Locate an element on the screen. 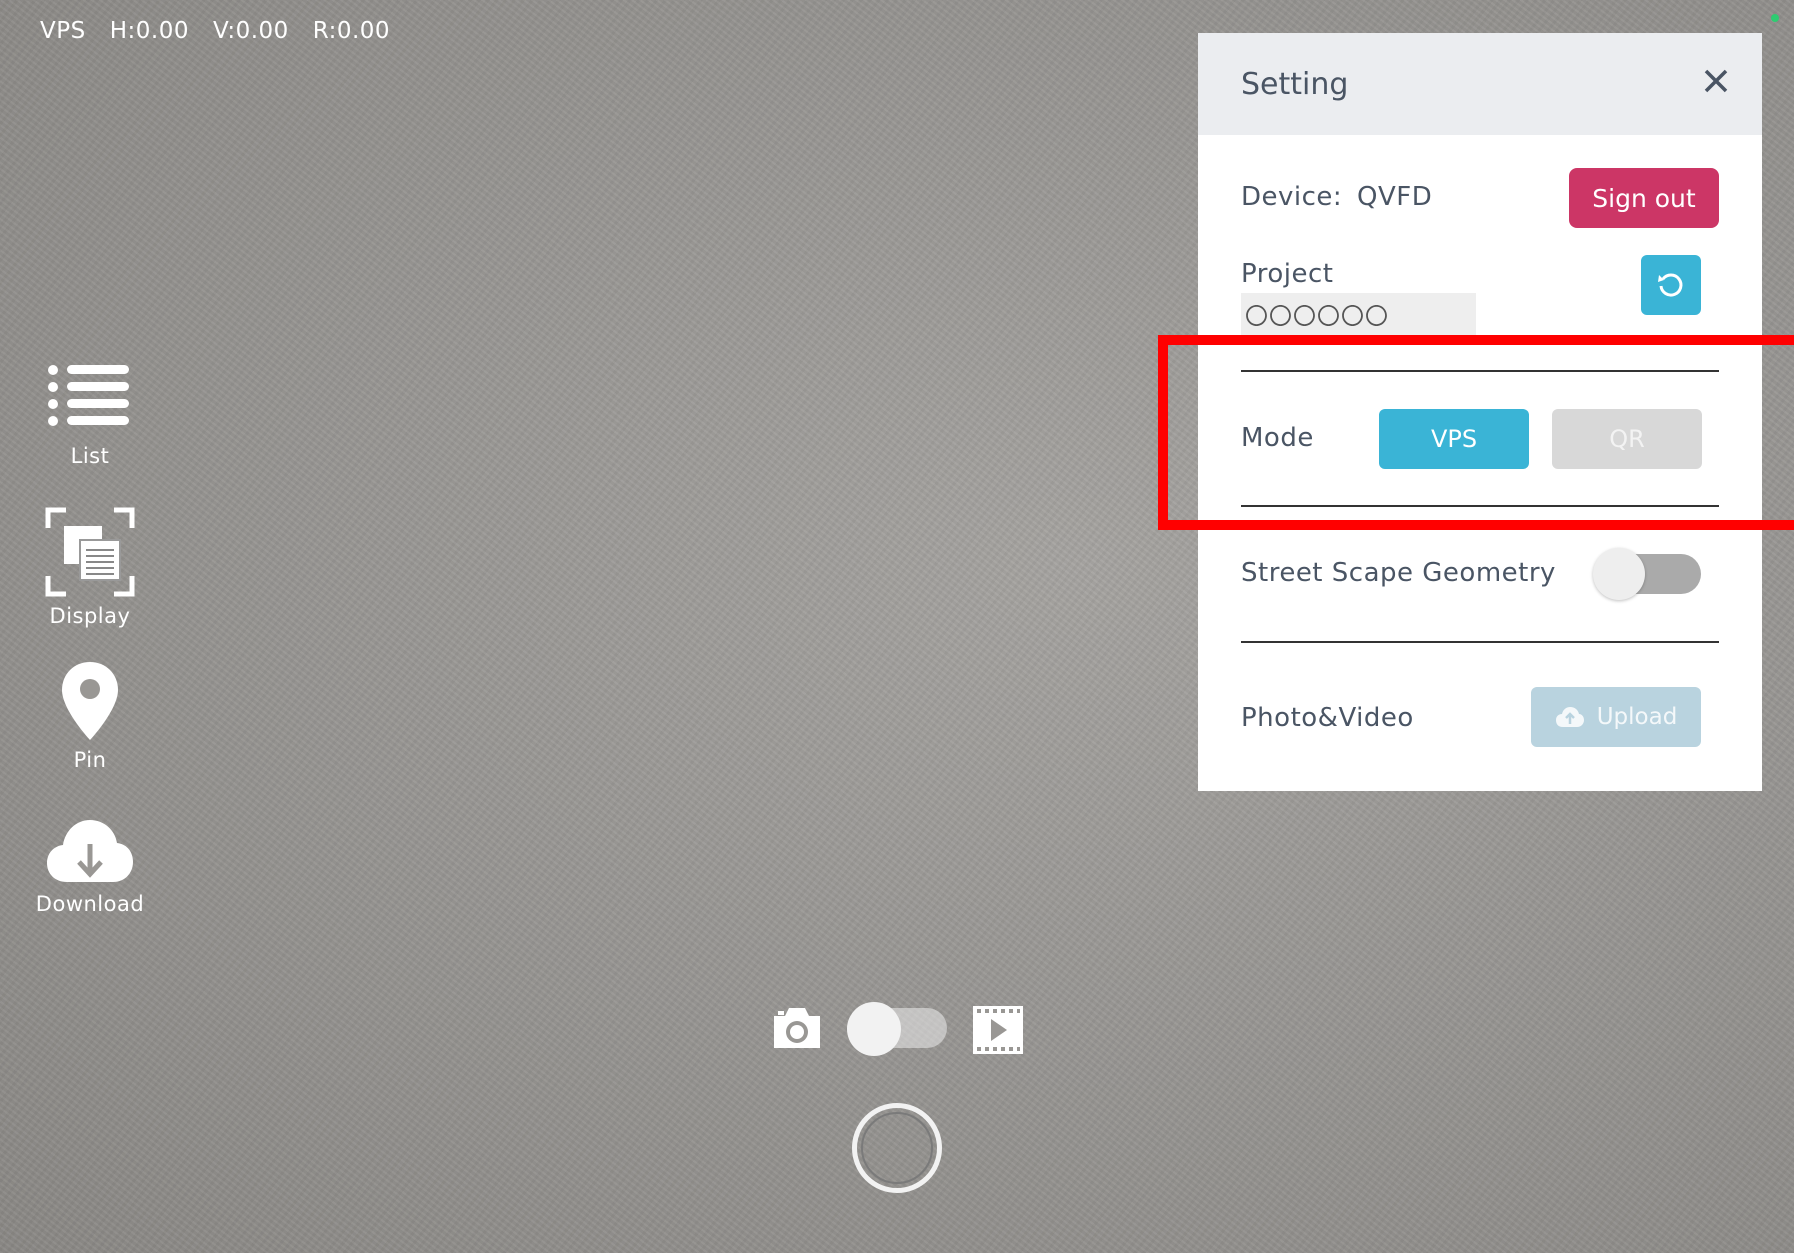 The width and height of the screenshot is (1794, 1253). refresh-icon is located at coordinates (1670, 285).